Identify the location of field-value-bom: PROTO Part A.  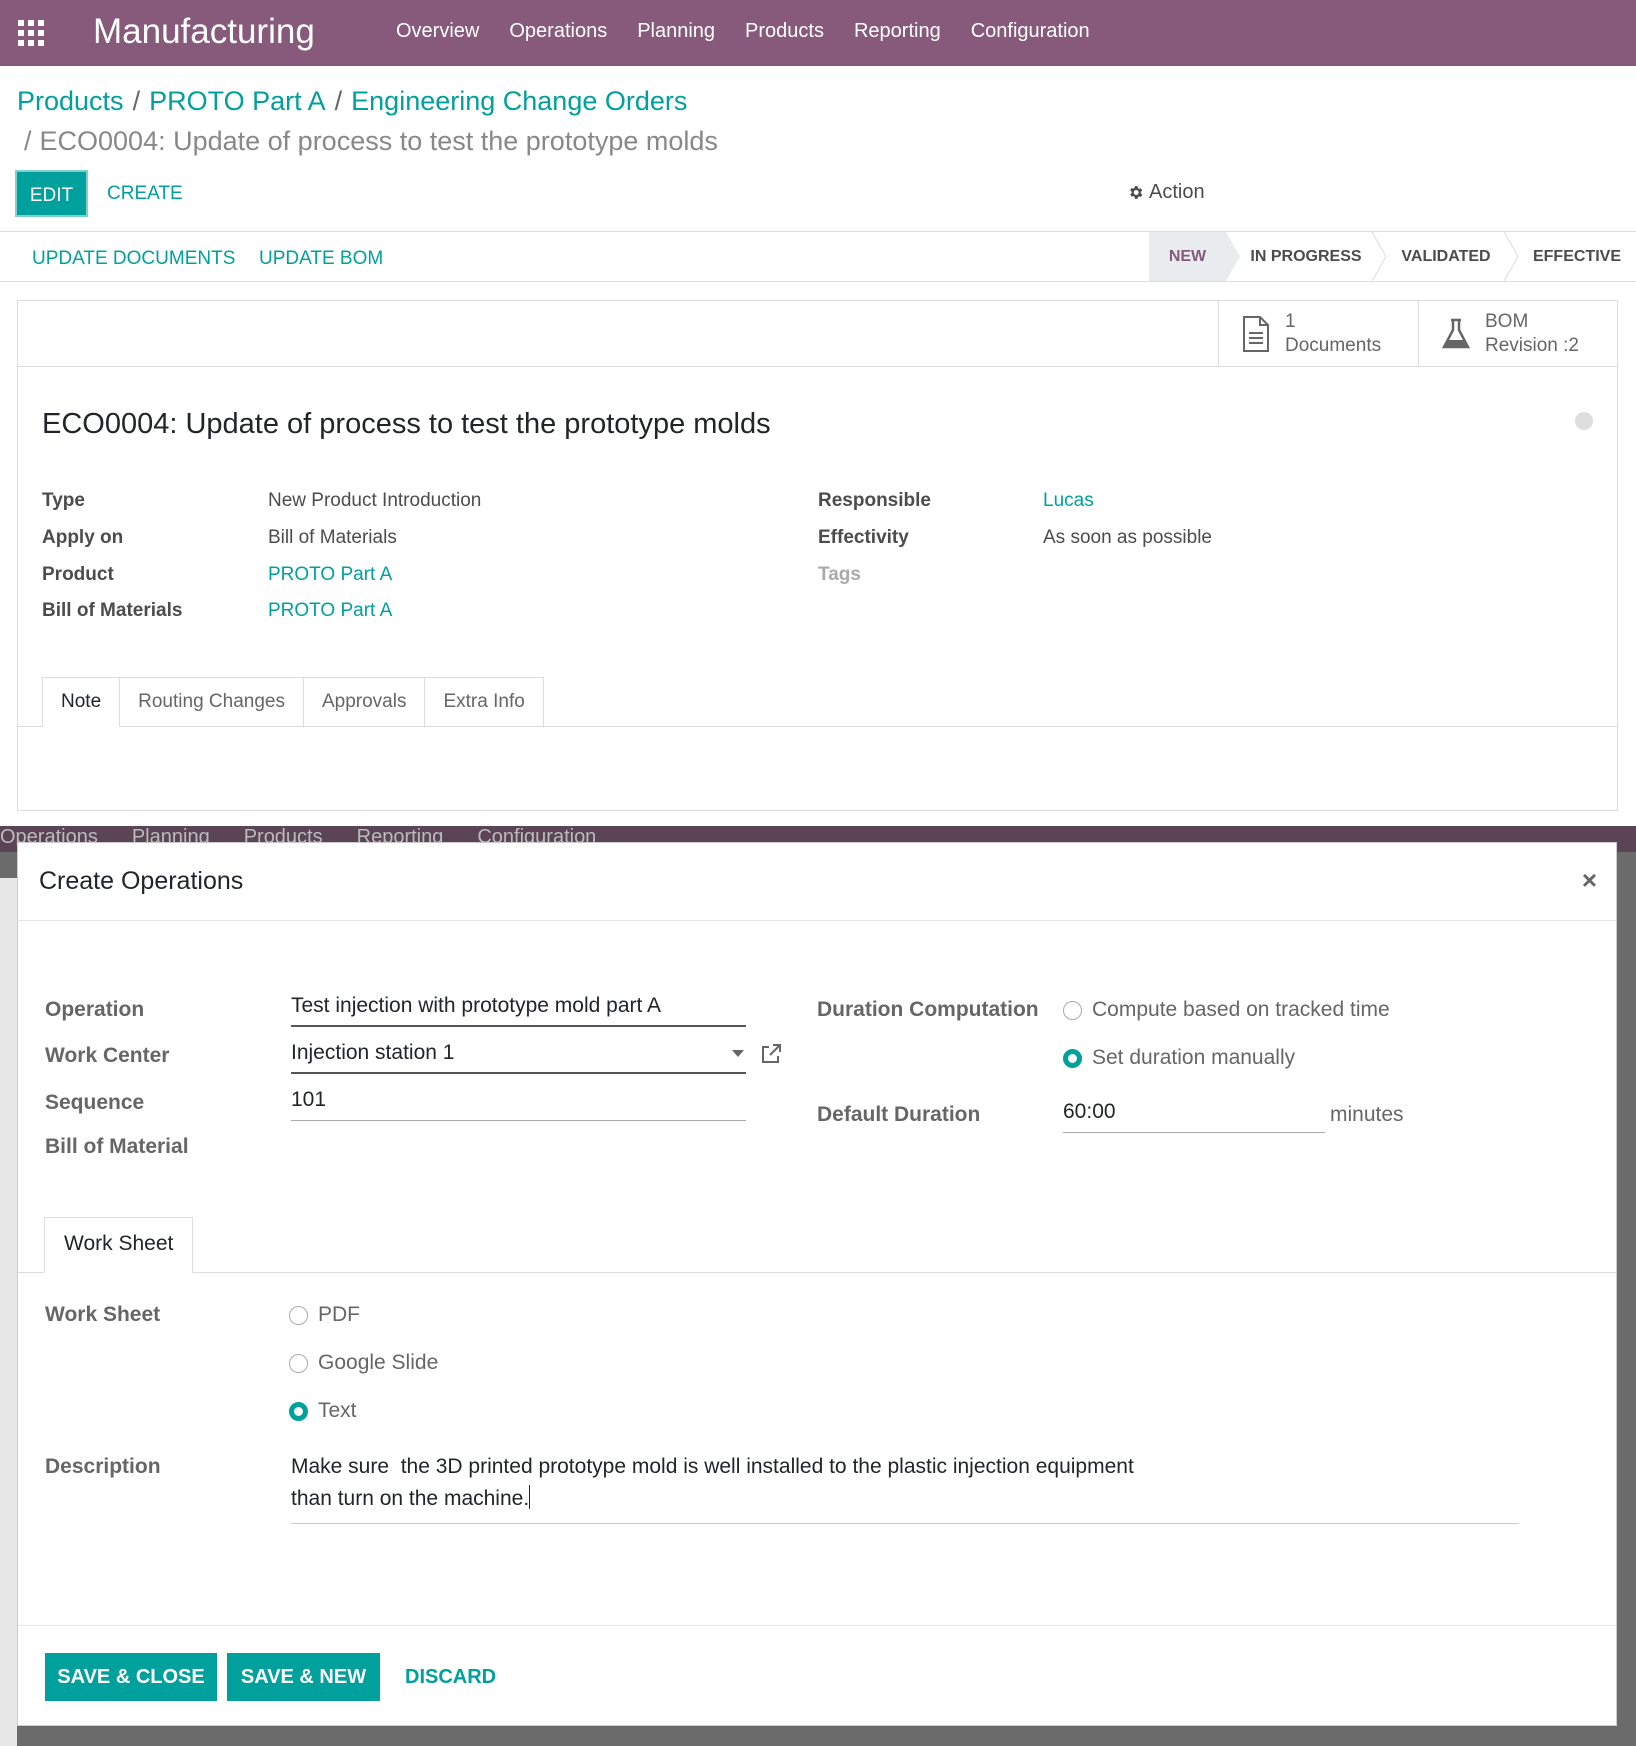
(330, 611).